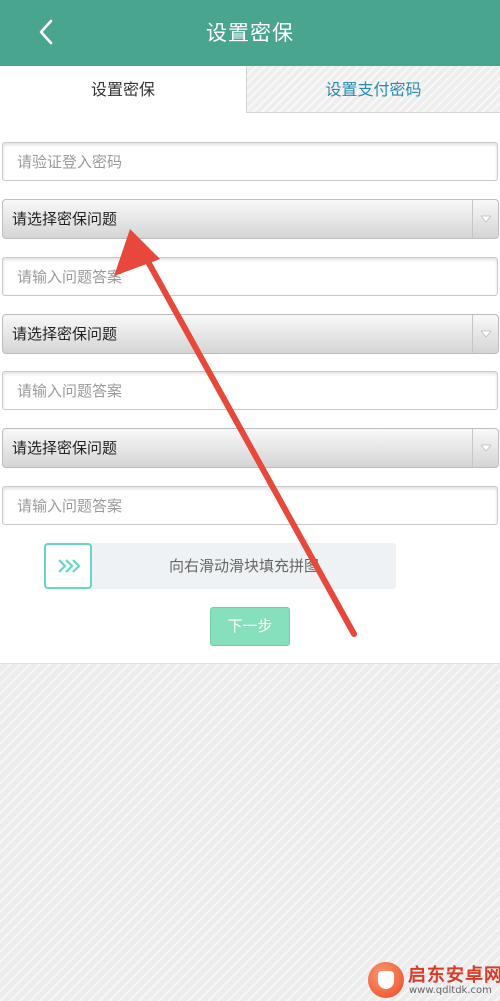 This screenshot has width=500, height=1001. I want to click on double-chevron-right-icon, so click(69, 566).